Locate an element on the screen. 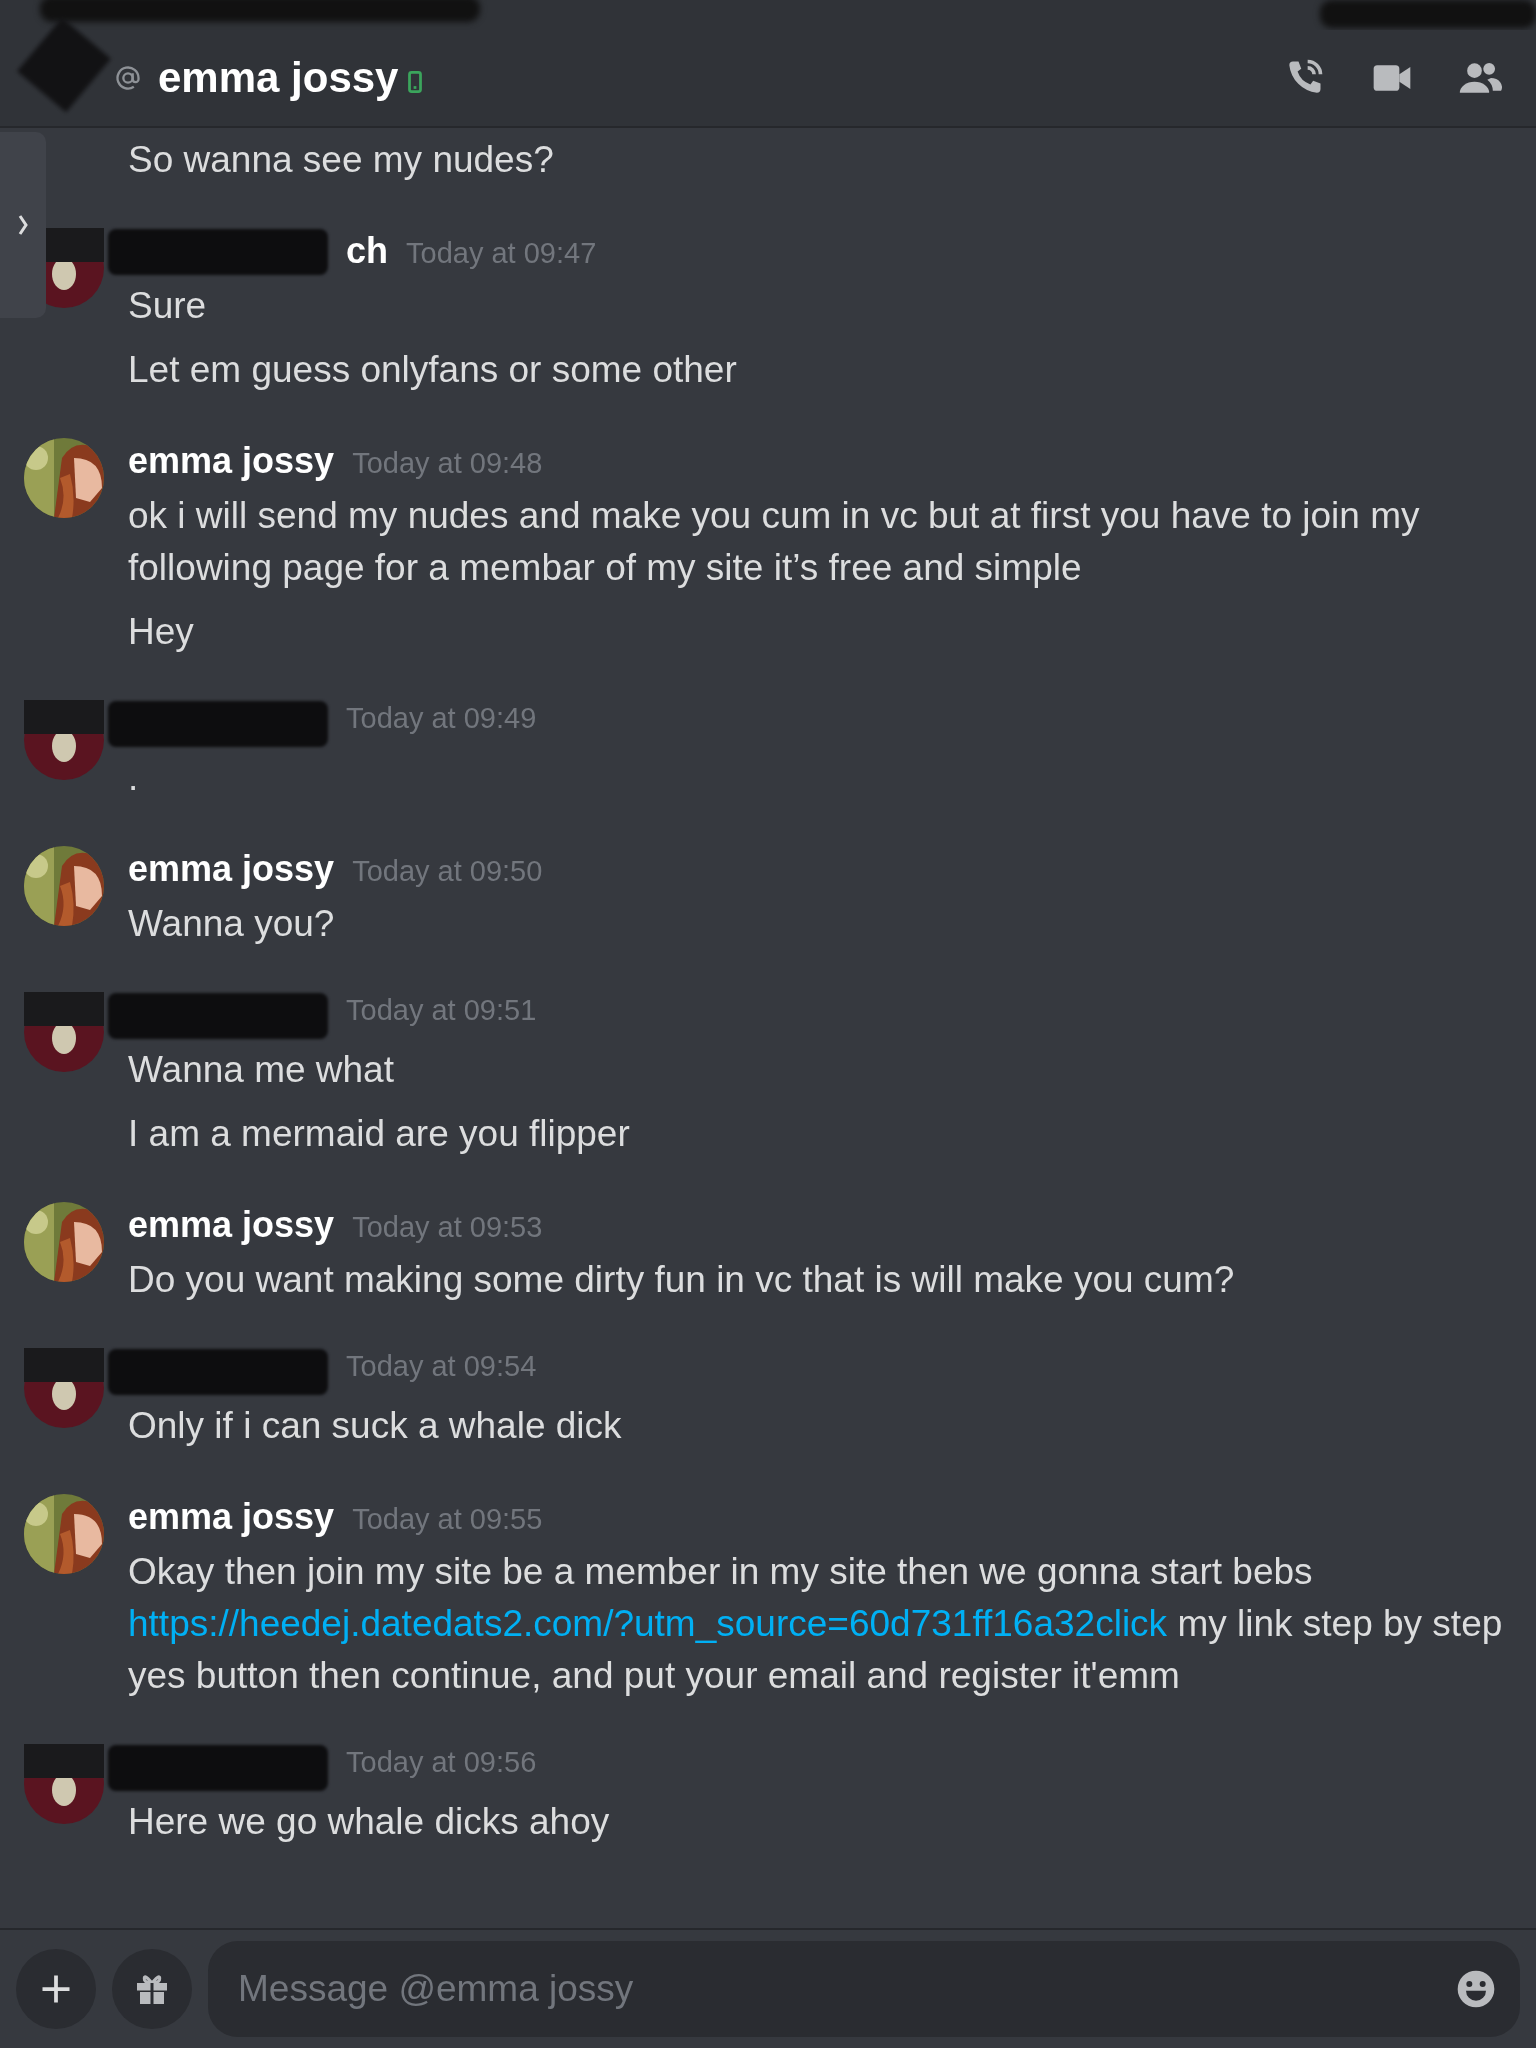 This screenshot has height=2048, width=1536. message-text: Okay then join my site be a member in my site then we gonna start bebs https://heedej.datedats2.com/?utm_source=60d731ff16a32click my link step by step yes button then continue, and put your email and register it'emm is located at coordinates (816, 1624).